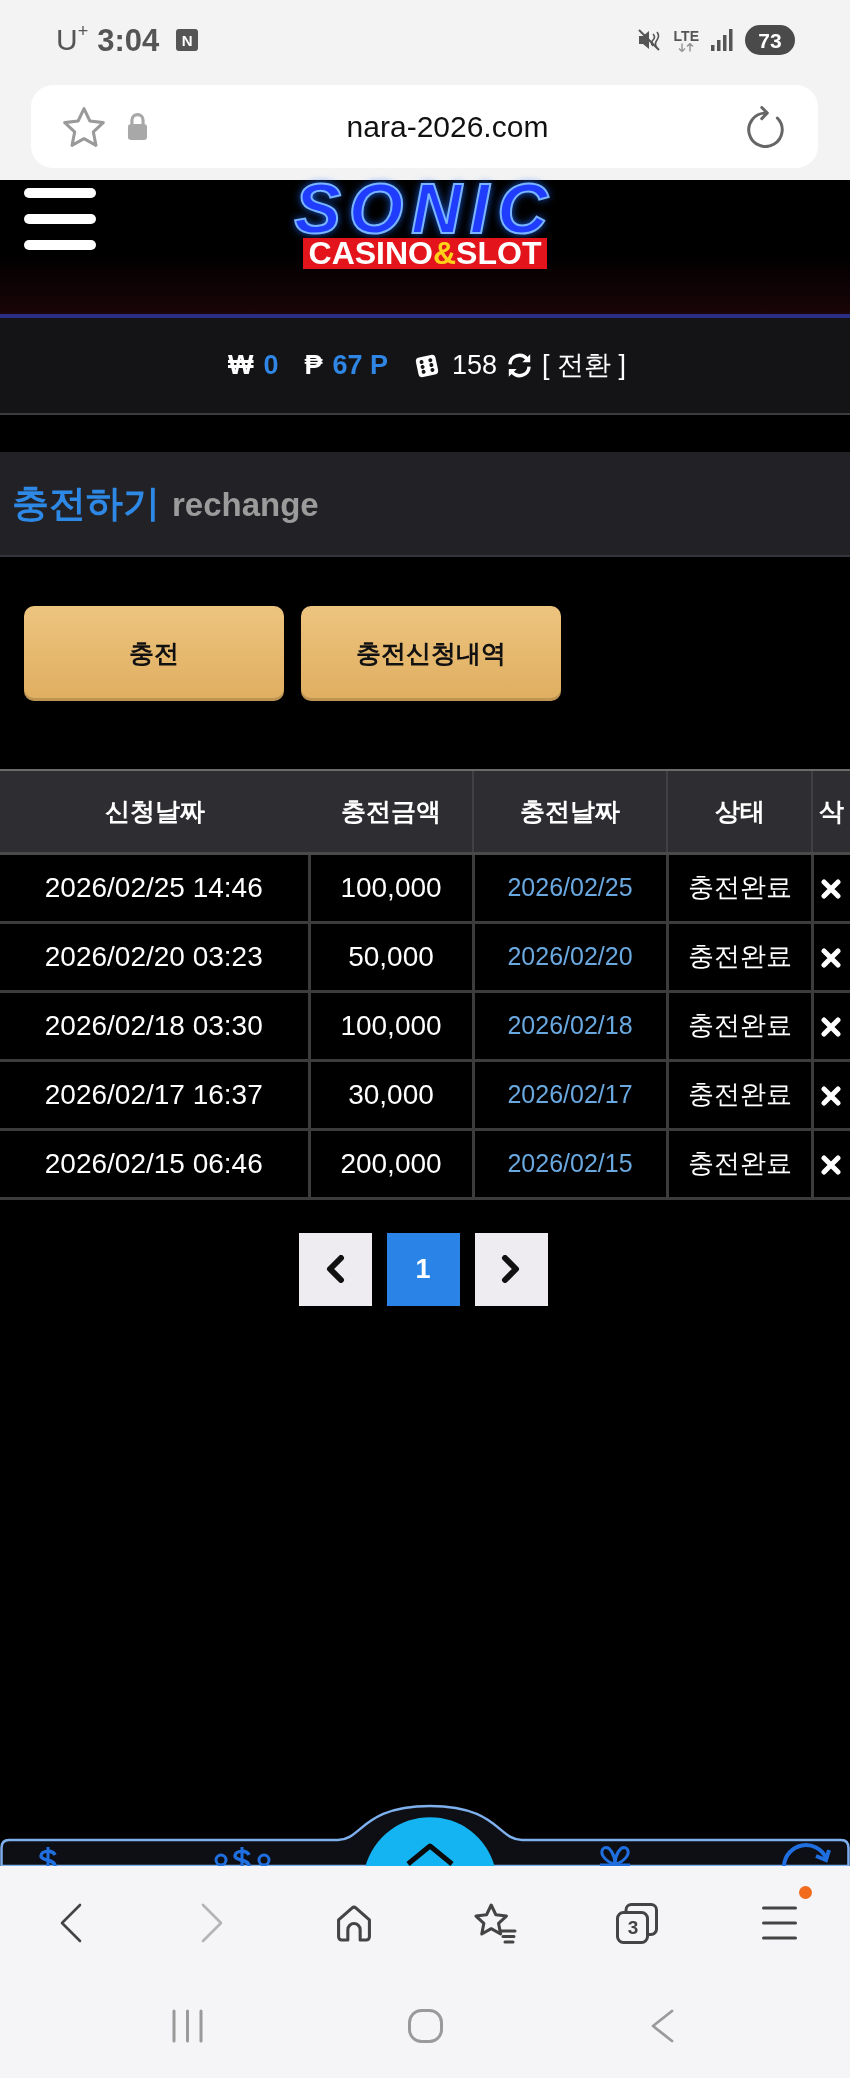  Describe the element at coordinates (154, 1025) in the screenshot. I see `table-cell: 2026/02/18 03:30` at that location.